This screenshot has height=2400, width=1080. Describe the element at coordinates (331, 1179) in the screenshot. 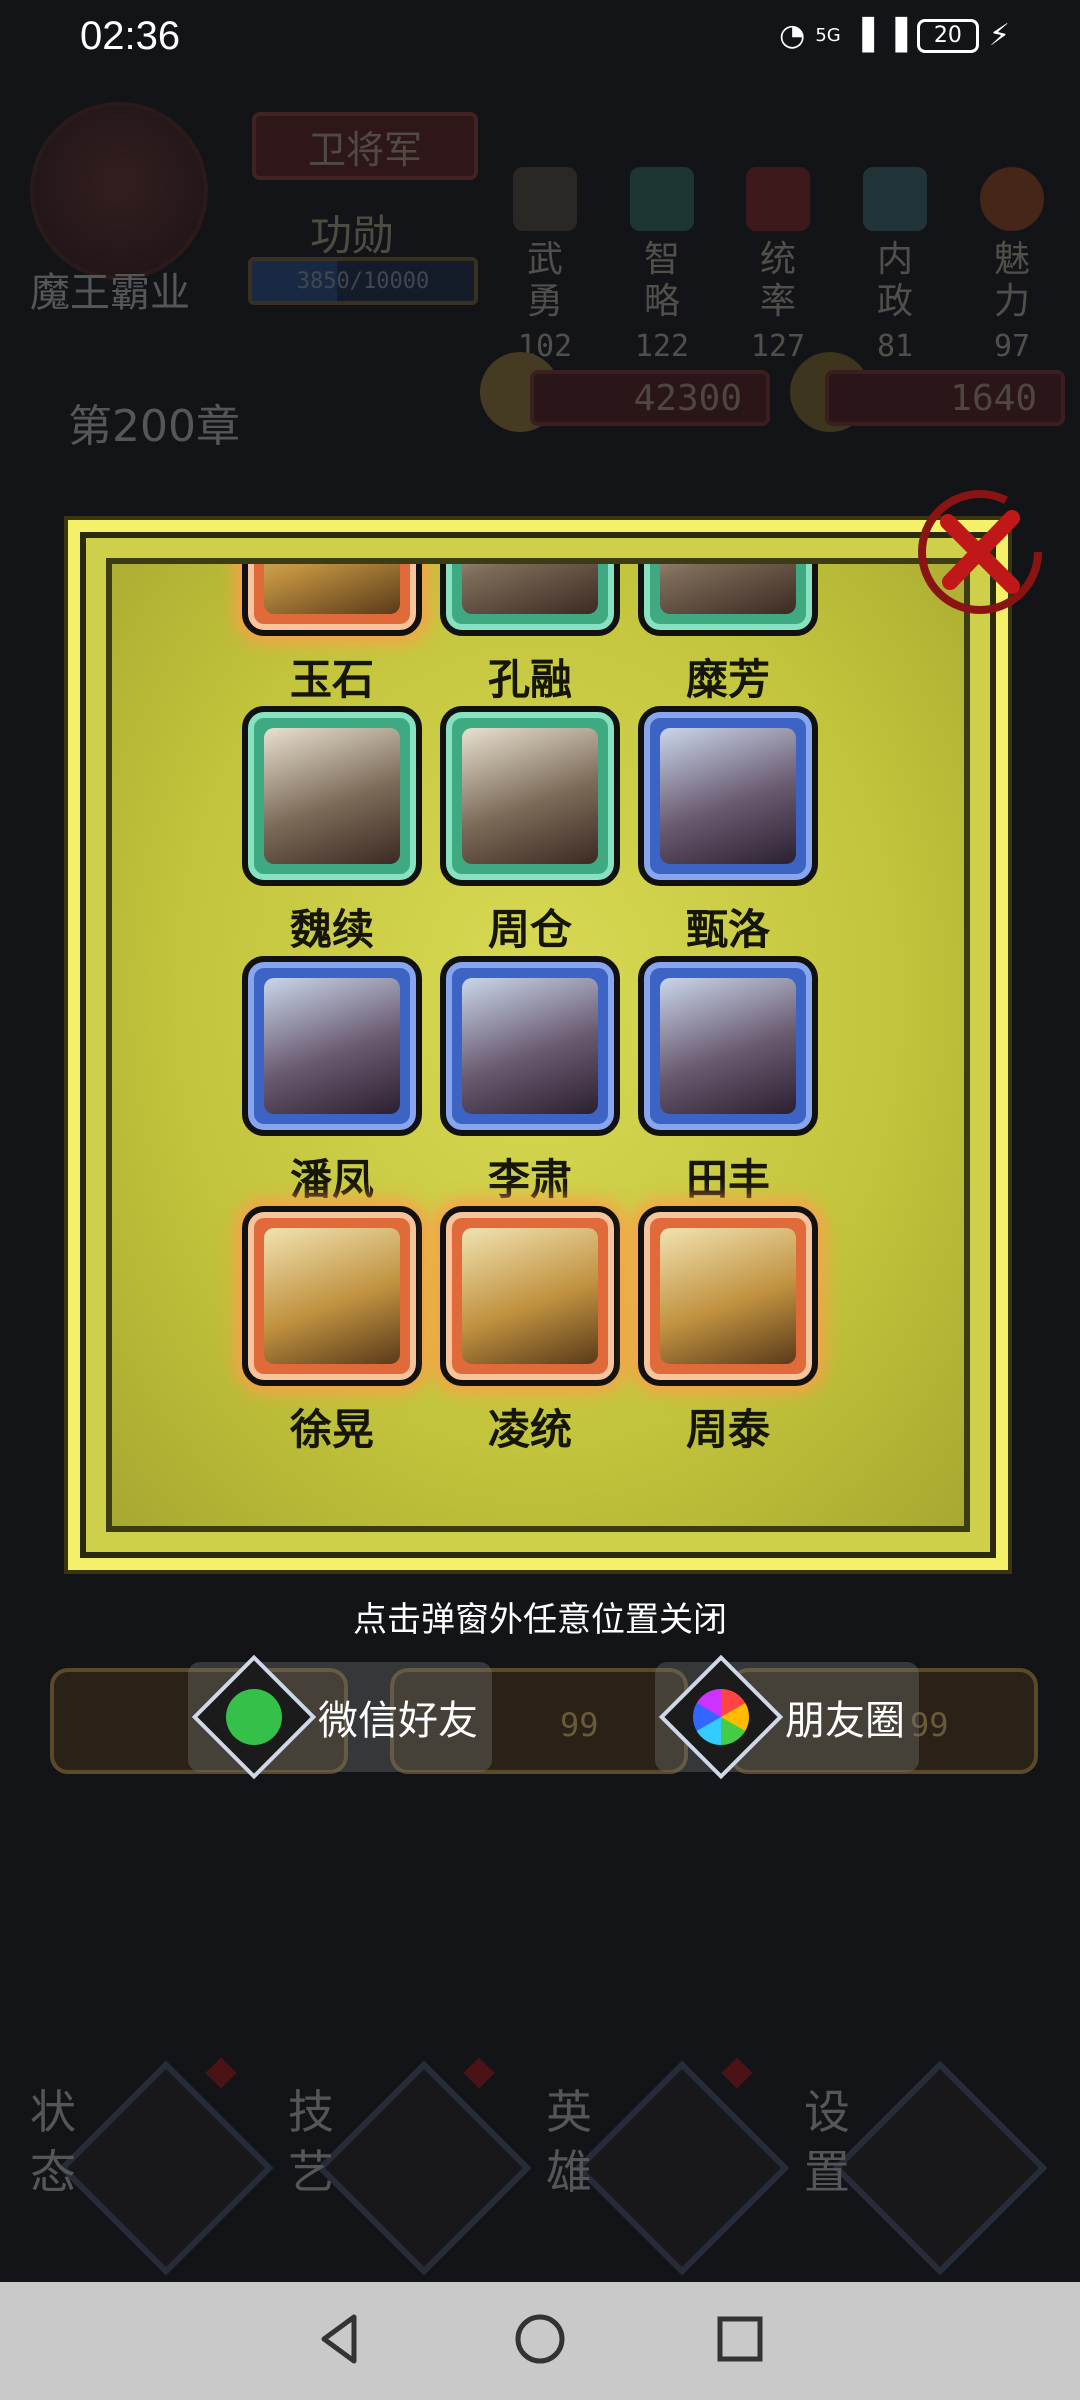

I see `hero-name: 潘凤` at that location.